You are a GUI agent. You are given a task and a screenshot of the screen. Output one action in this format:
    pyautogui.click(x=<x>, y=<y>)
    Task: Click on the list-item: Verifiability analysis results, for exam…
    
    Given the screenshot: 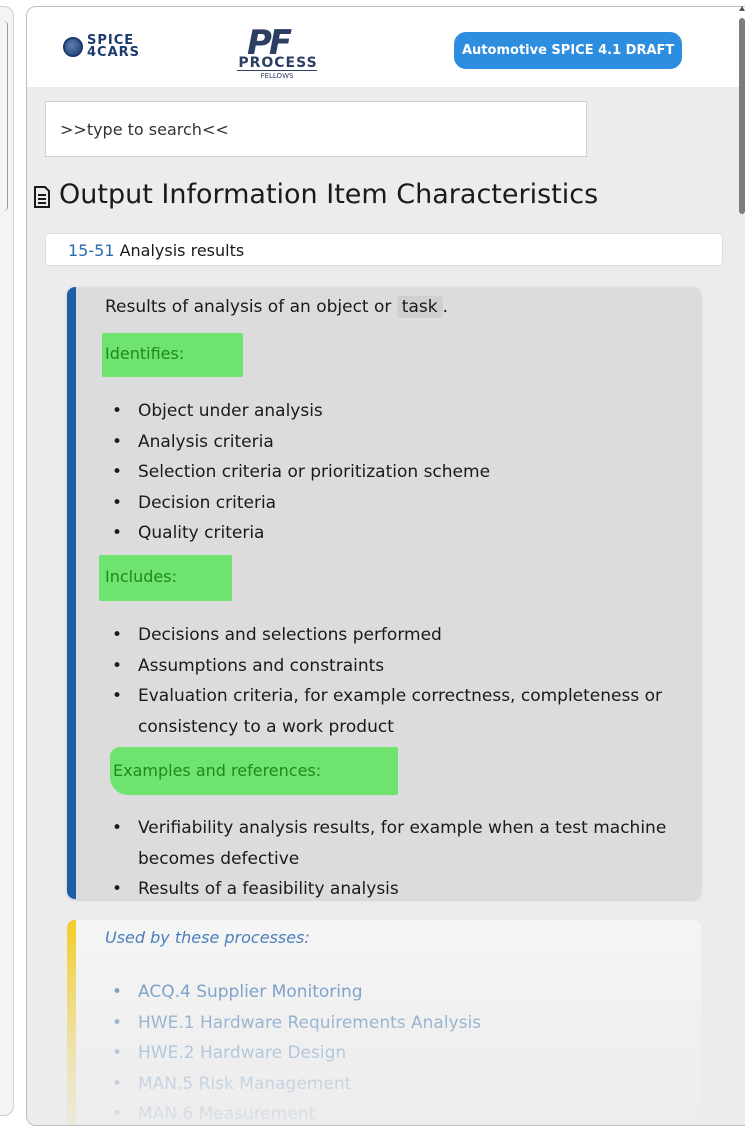 What is the action you would take?
    pyautogui.click(x=400, y=843)
    